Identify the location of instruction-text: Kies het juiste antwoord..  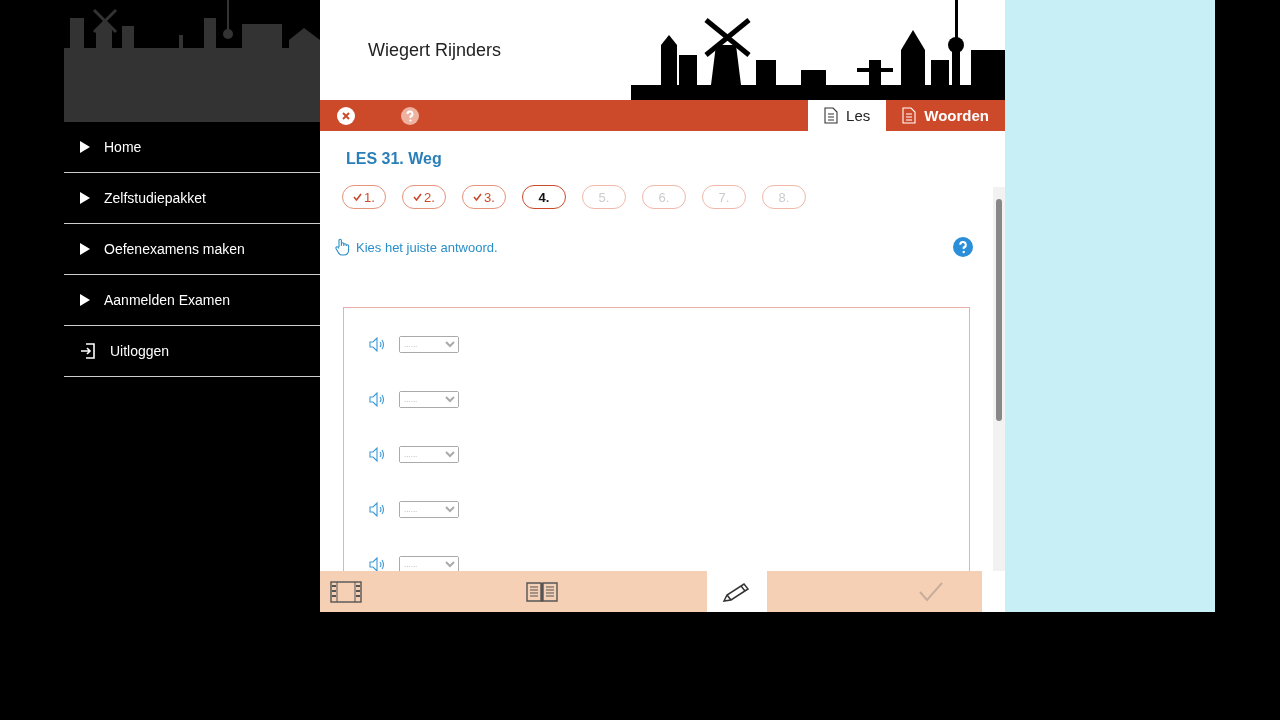
(427, 247).